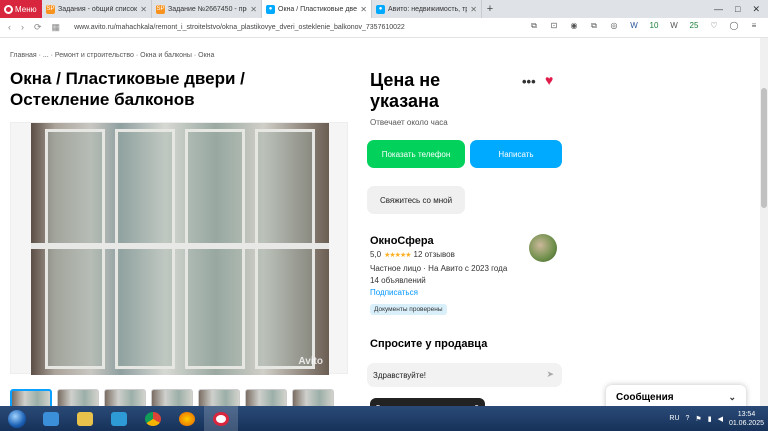  I want to click on reload-icon: ⟳, so click(38, 27).